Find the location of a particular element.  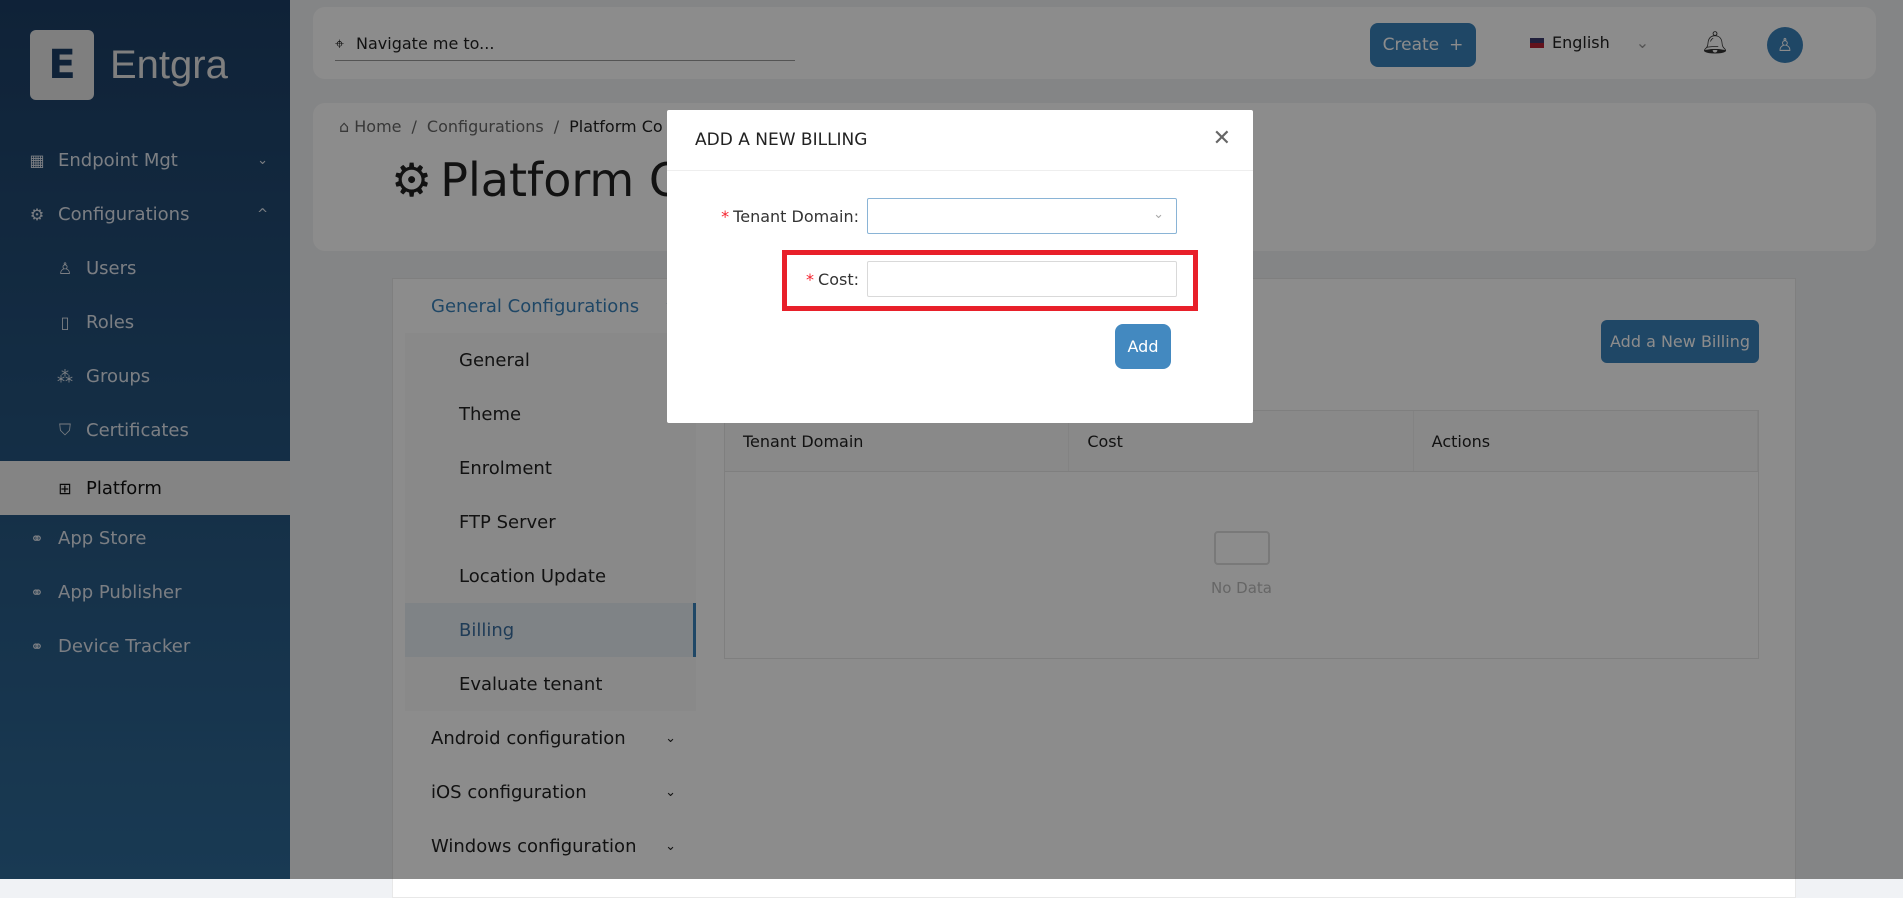

cost-field-highlight is located at coordinates (990, 280).